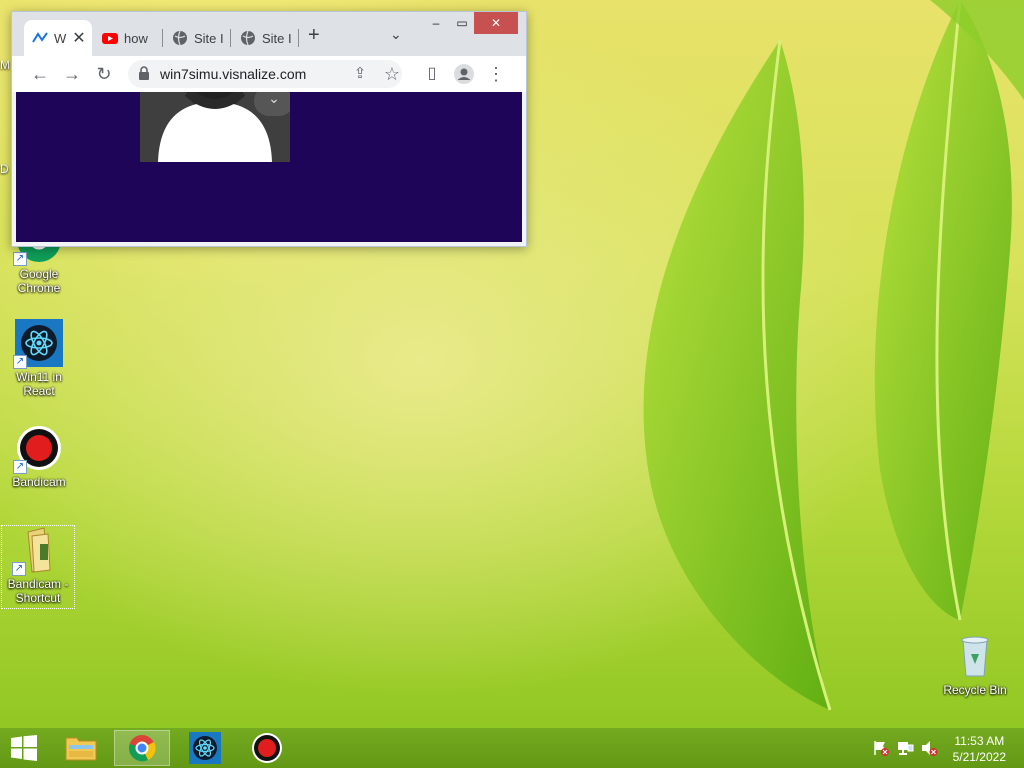  Describe the element at coordinates (38, 584) in the screenshot. I see `desktop-icon-label: Bandicam -` at that location.